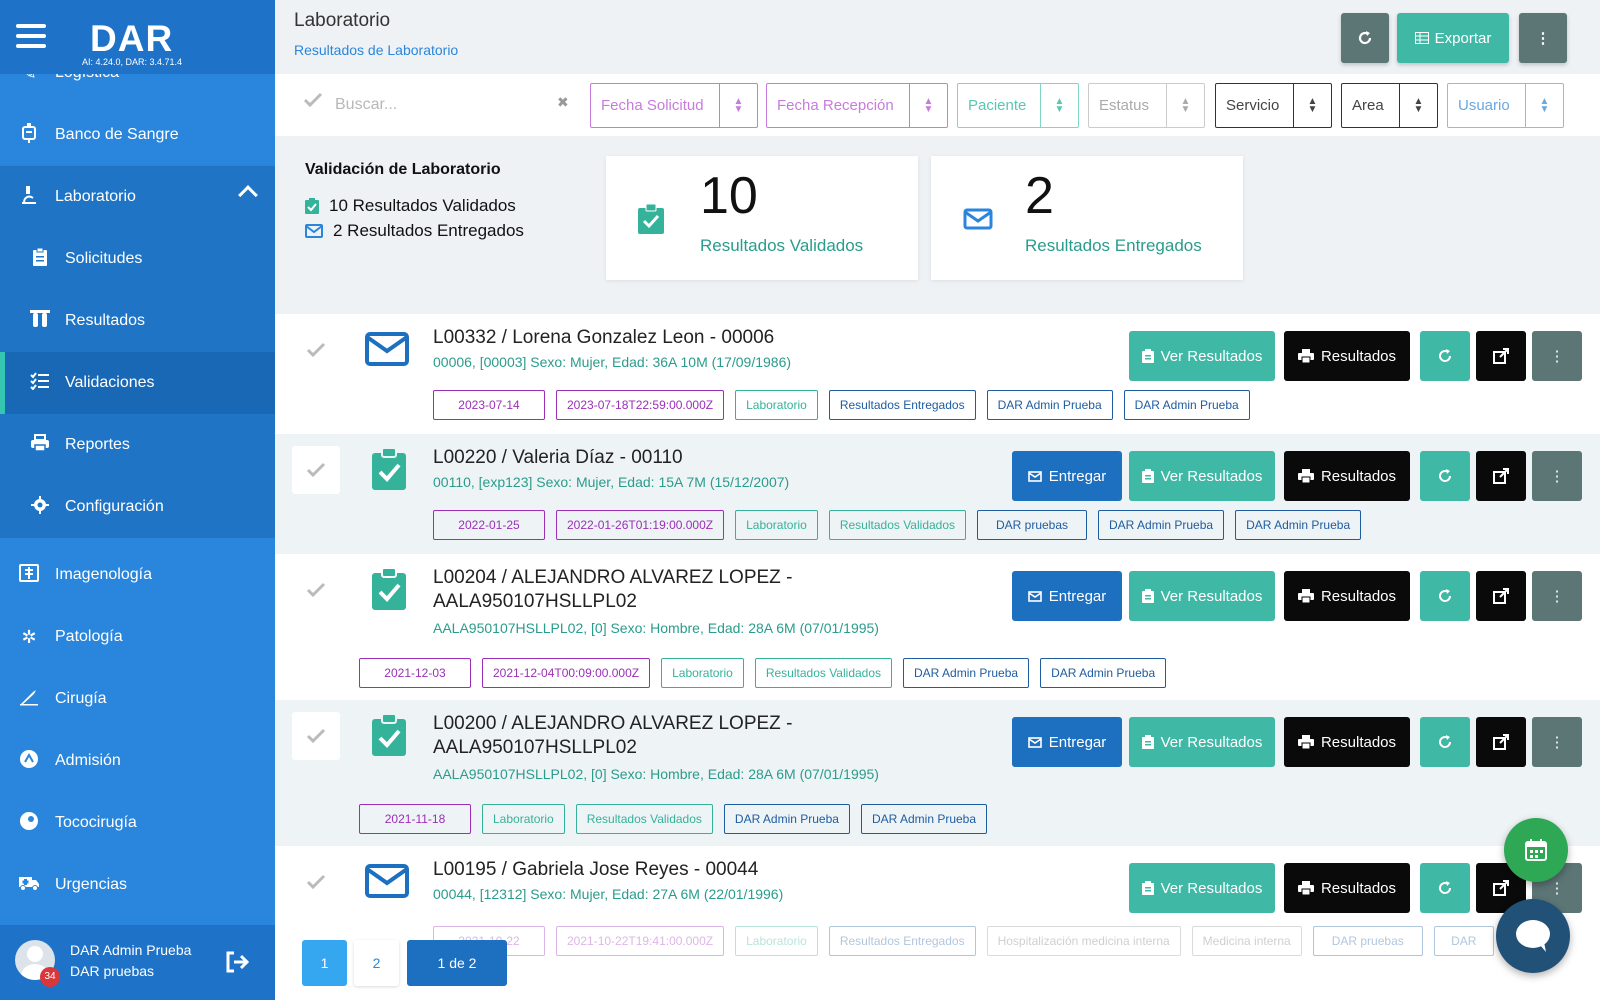 Image resolution: width=1600 pixels, height=1000 pixels. I want to click on table-icon, so click(1421, 38).